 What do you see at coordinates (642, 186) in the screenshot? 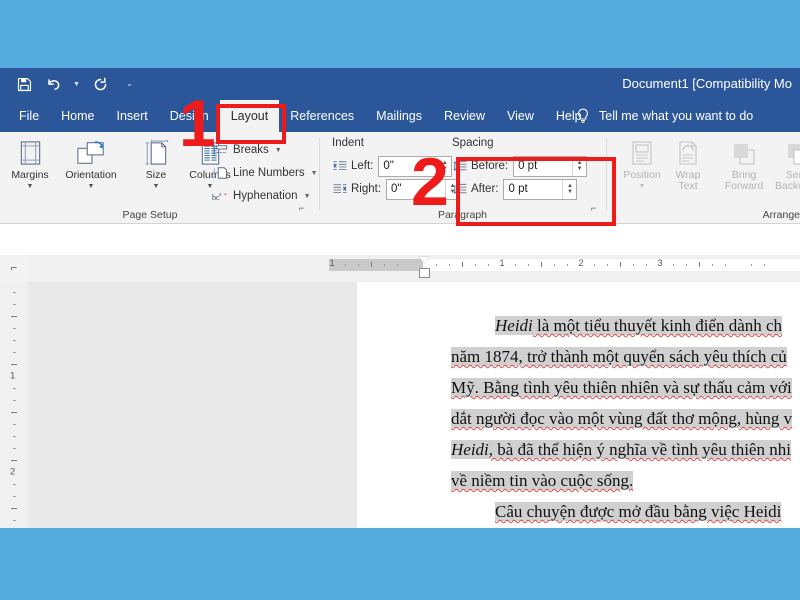
I see `position-chevron-down-icon: ▼` at bounding box center [642, 186].